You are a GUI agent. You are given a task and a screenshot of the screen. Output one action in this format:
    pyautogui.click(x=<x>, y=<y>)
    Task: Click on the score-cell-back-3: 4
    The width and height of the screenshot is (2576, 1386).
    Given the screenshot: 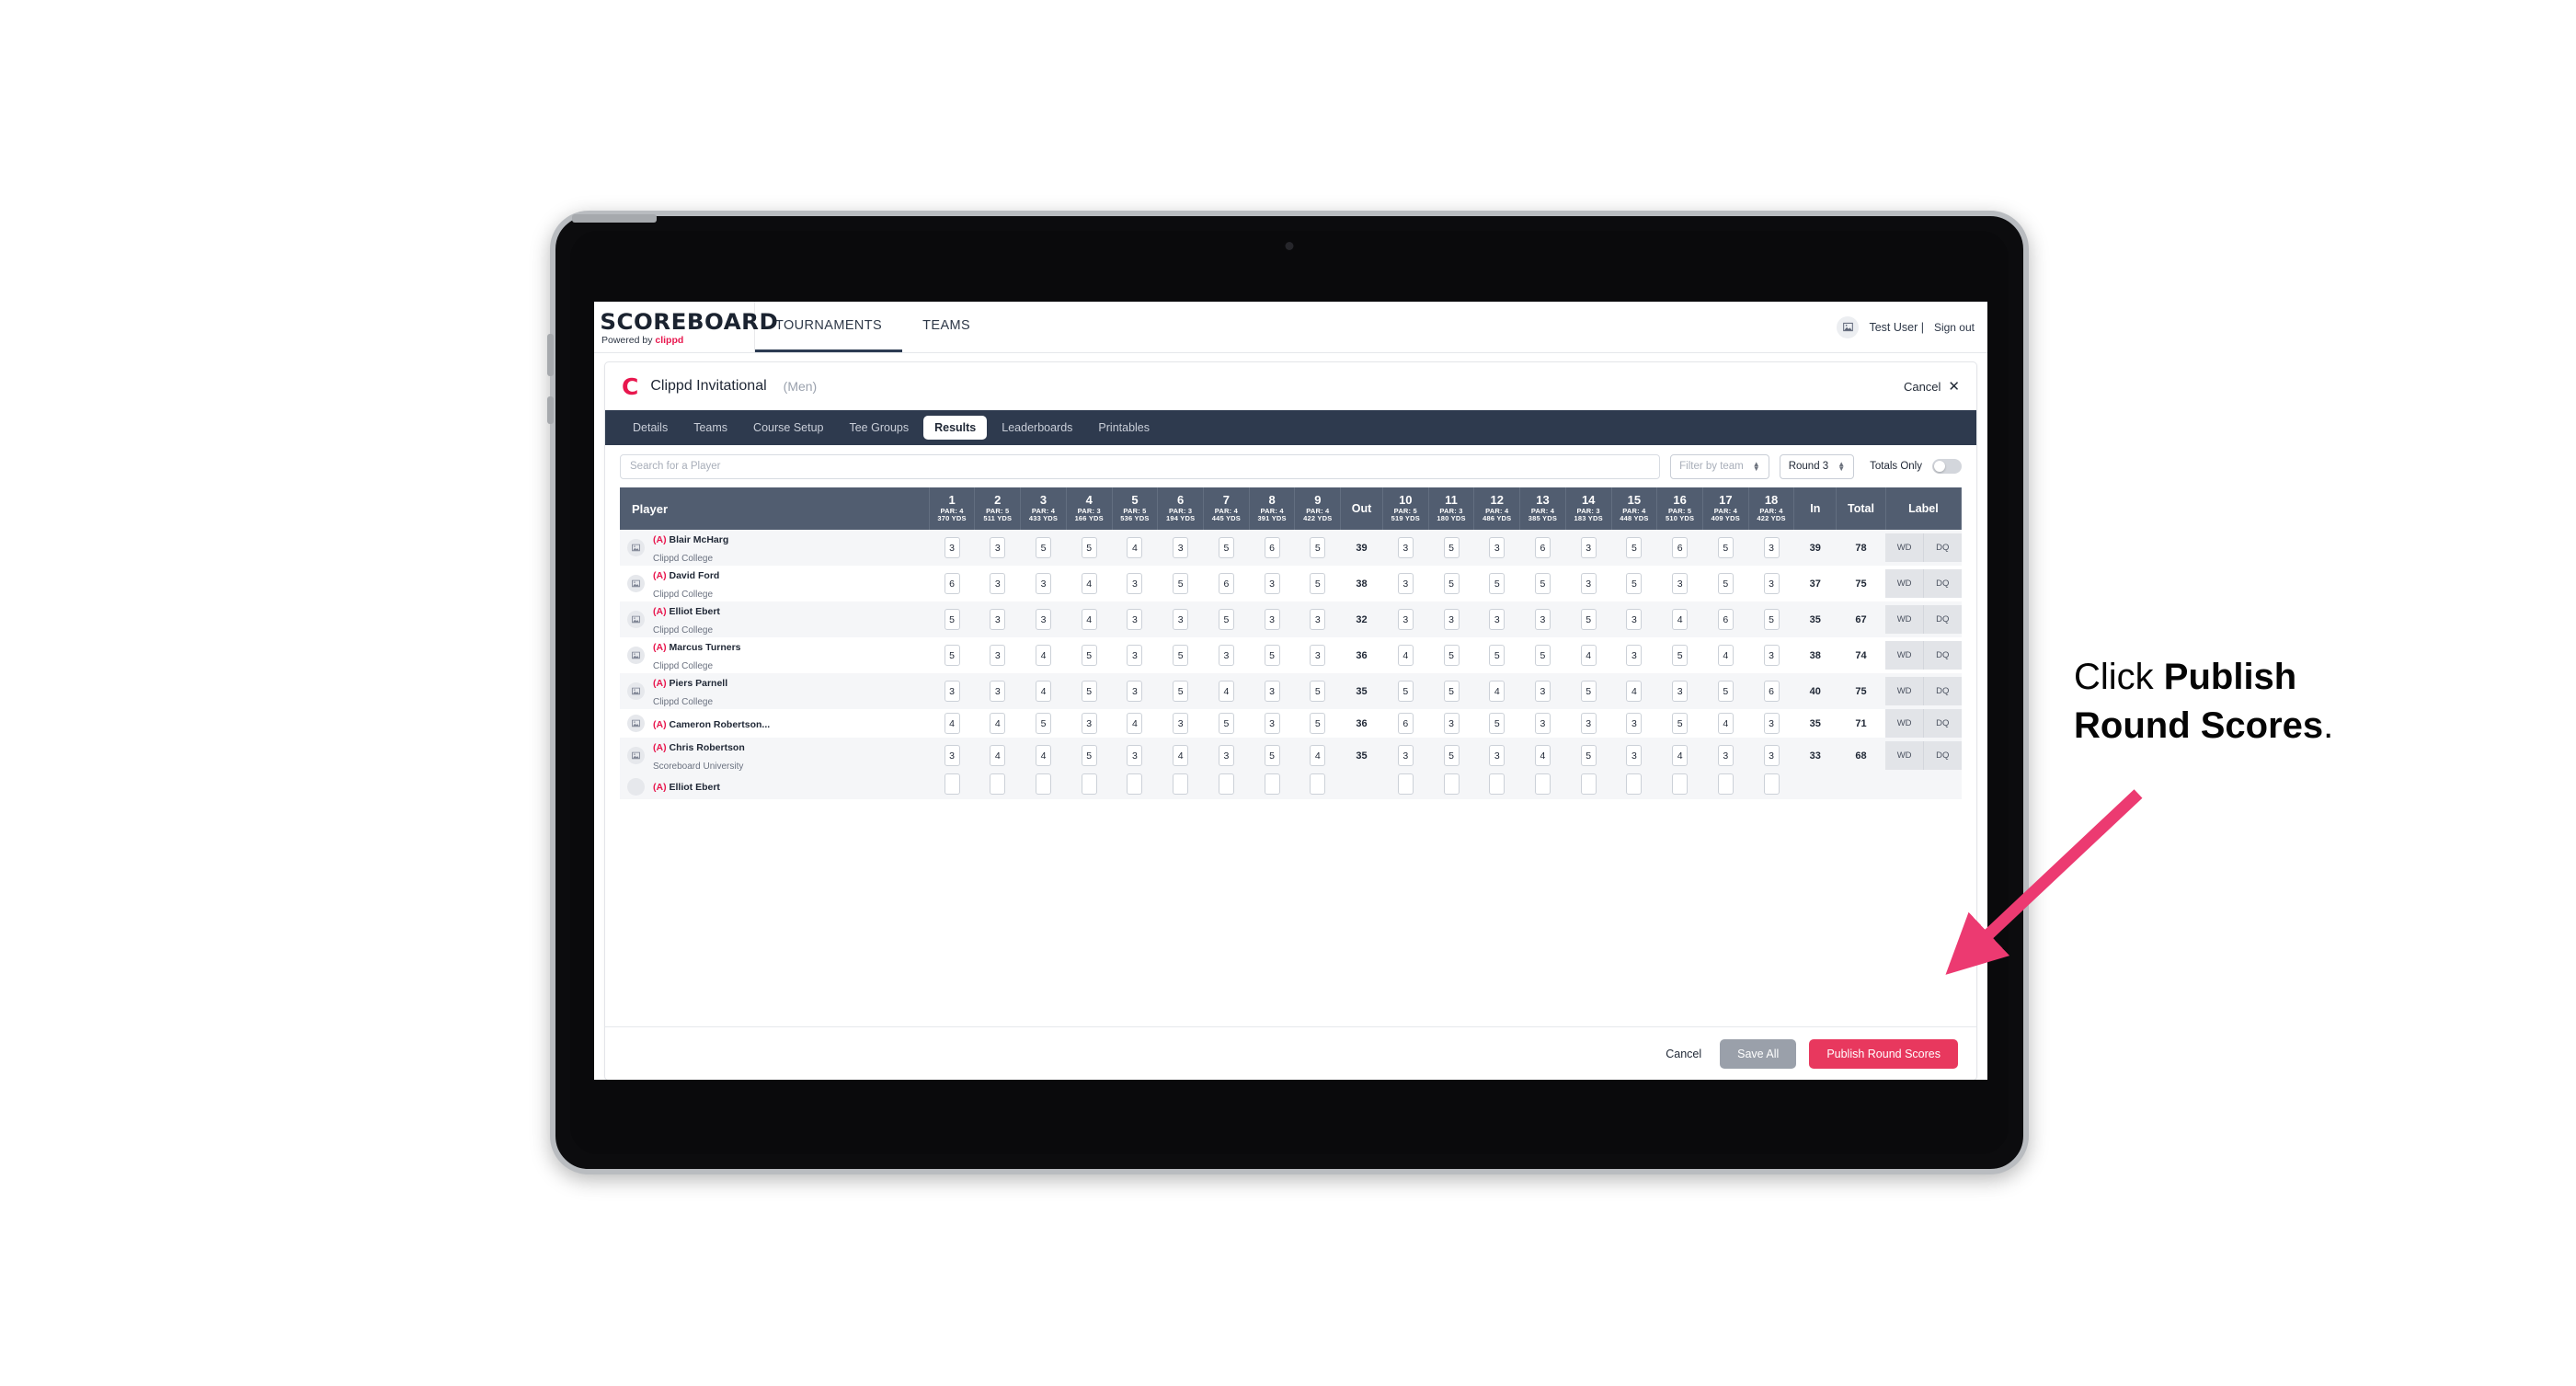 What is the action you would take?
    pyautogui.click(x=1497, y=691)
    